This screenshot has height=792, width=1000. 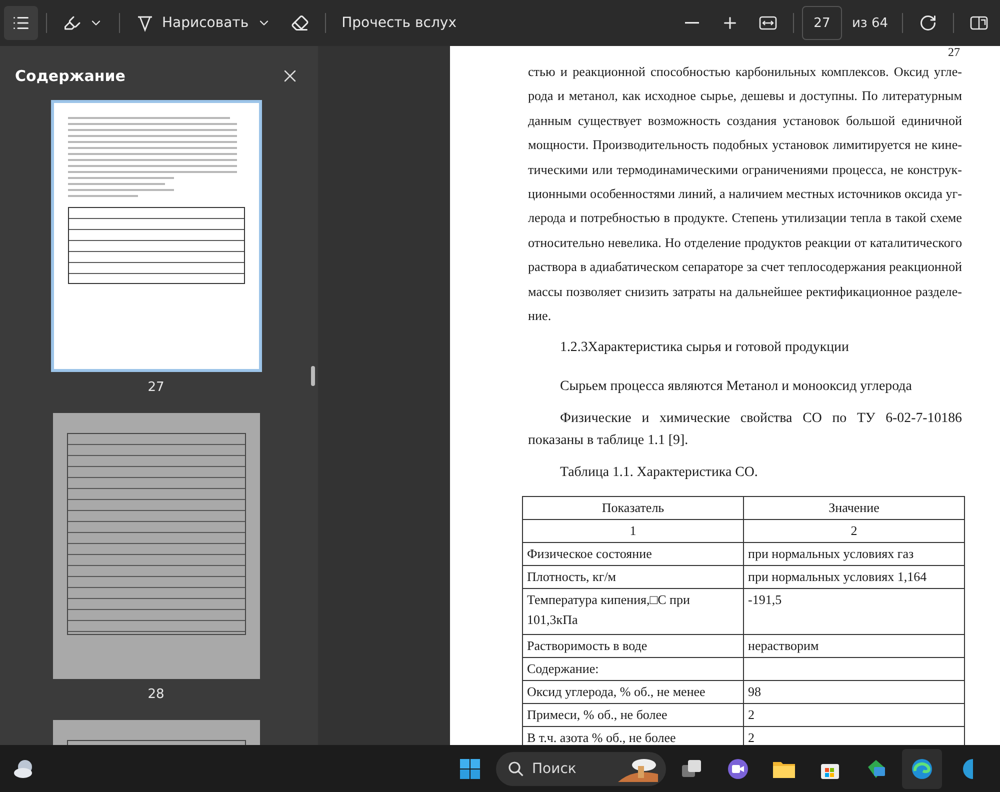 I want to click on table-cell: Физическое состояние, so click(x=633, y=554).